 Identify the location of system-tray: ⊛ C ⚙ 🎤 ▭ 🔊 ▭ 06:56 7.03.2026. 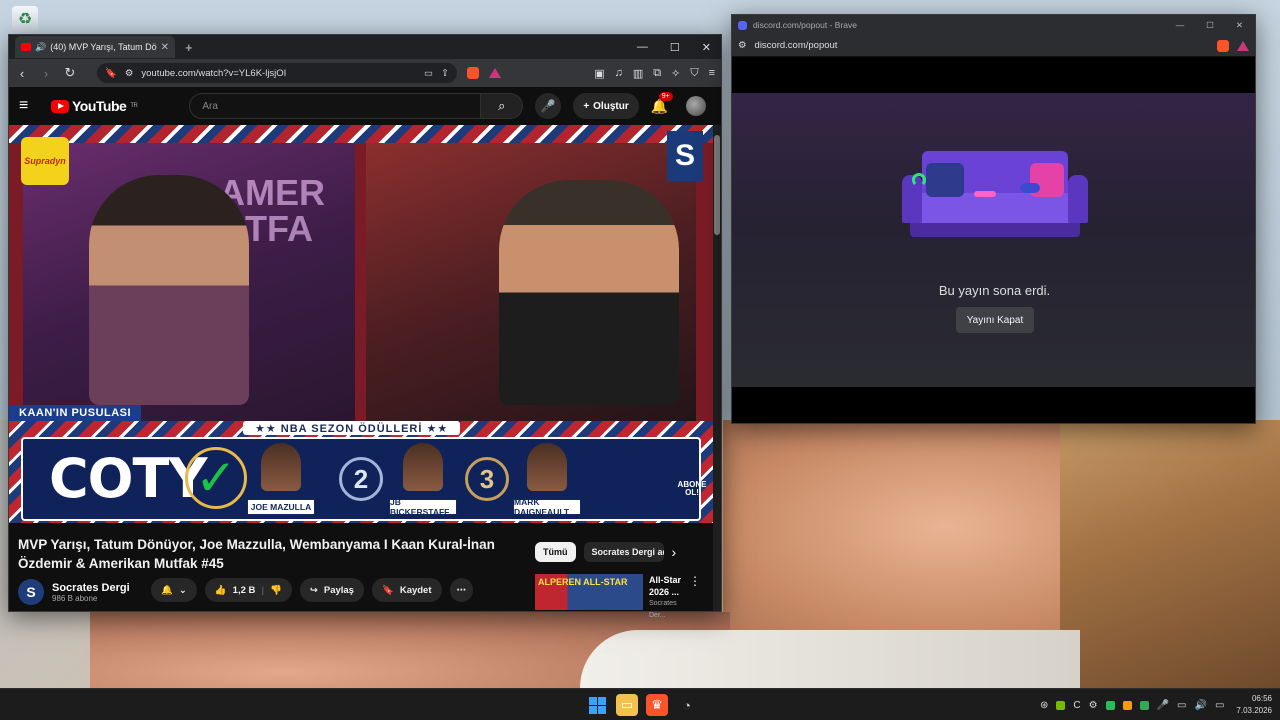
(1156, 704).